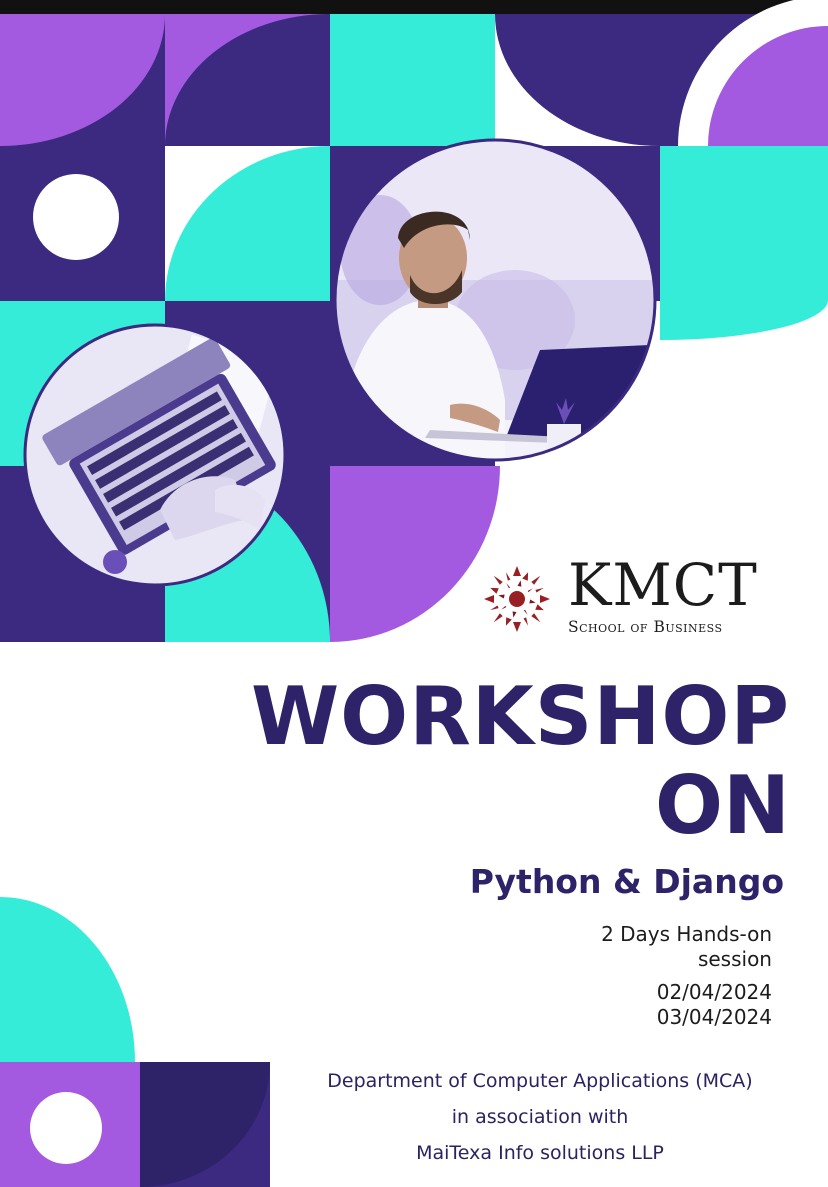 The height and width of the screenshot is (1187, 828). What do you see at coordinates (714, 992) in the screenshot?
I see `date-1: 02/04/2024` at bounding box center [714, 992].